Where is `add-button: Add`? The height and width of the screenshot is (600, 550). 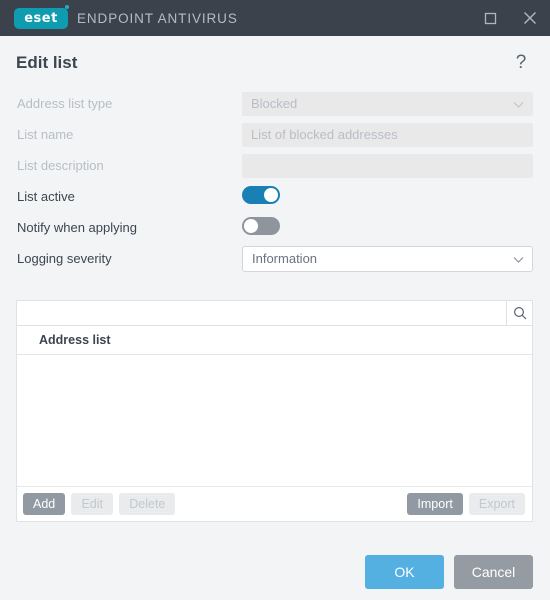 add-button: Add is located at coordinates (44, 504).